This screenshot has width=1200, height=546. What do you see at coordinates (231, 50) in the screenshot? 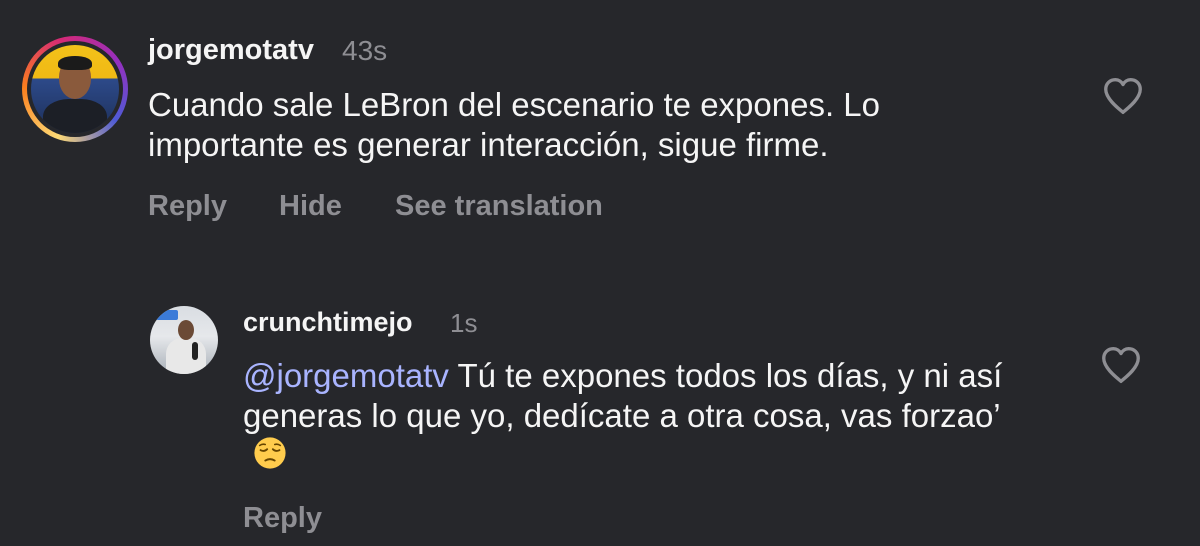
I see `comment-username: jorgemotatv` at bounding box center [231, 50].